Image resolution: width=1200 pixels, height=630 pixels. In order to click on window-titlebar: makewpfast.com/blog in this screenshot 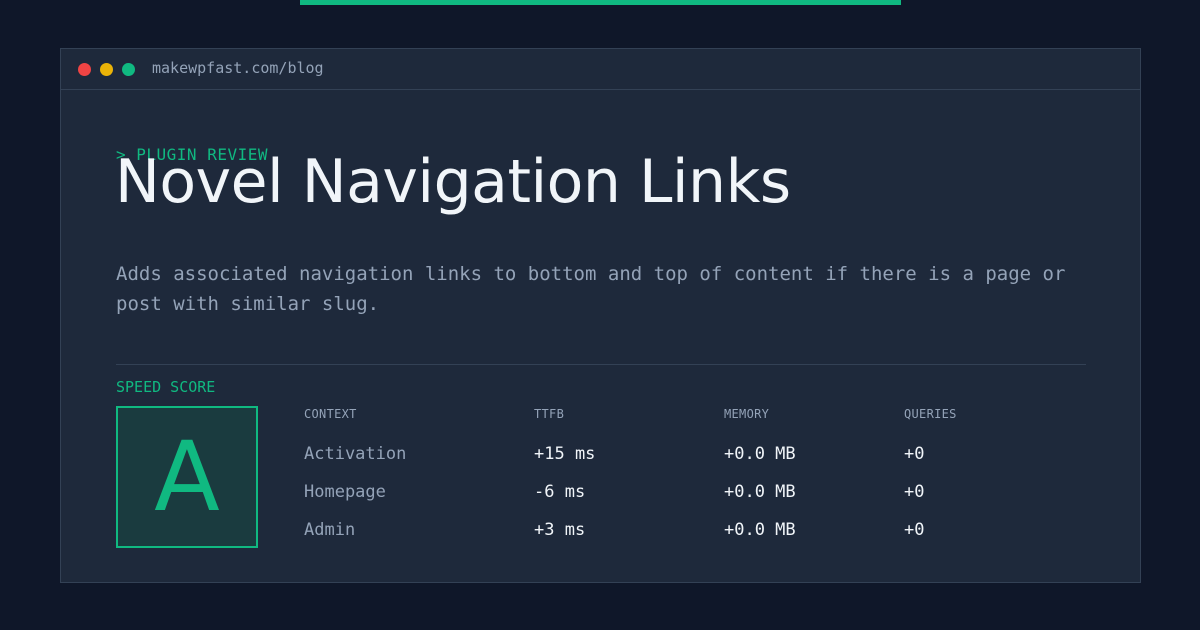, I will do `click(600, 69)`.